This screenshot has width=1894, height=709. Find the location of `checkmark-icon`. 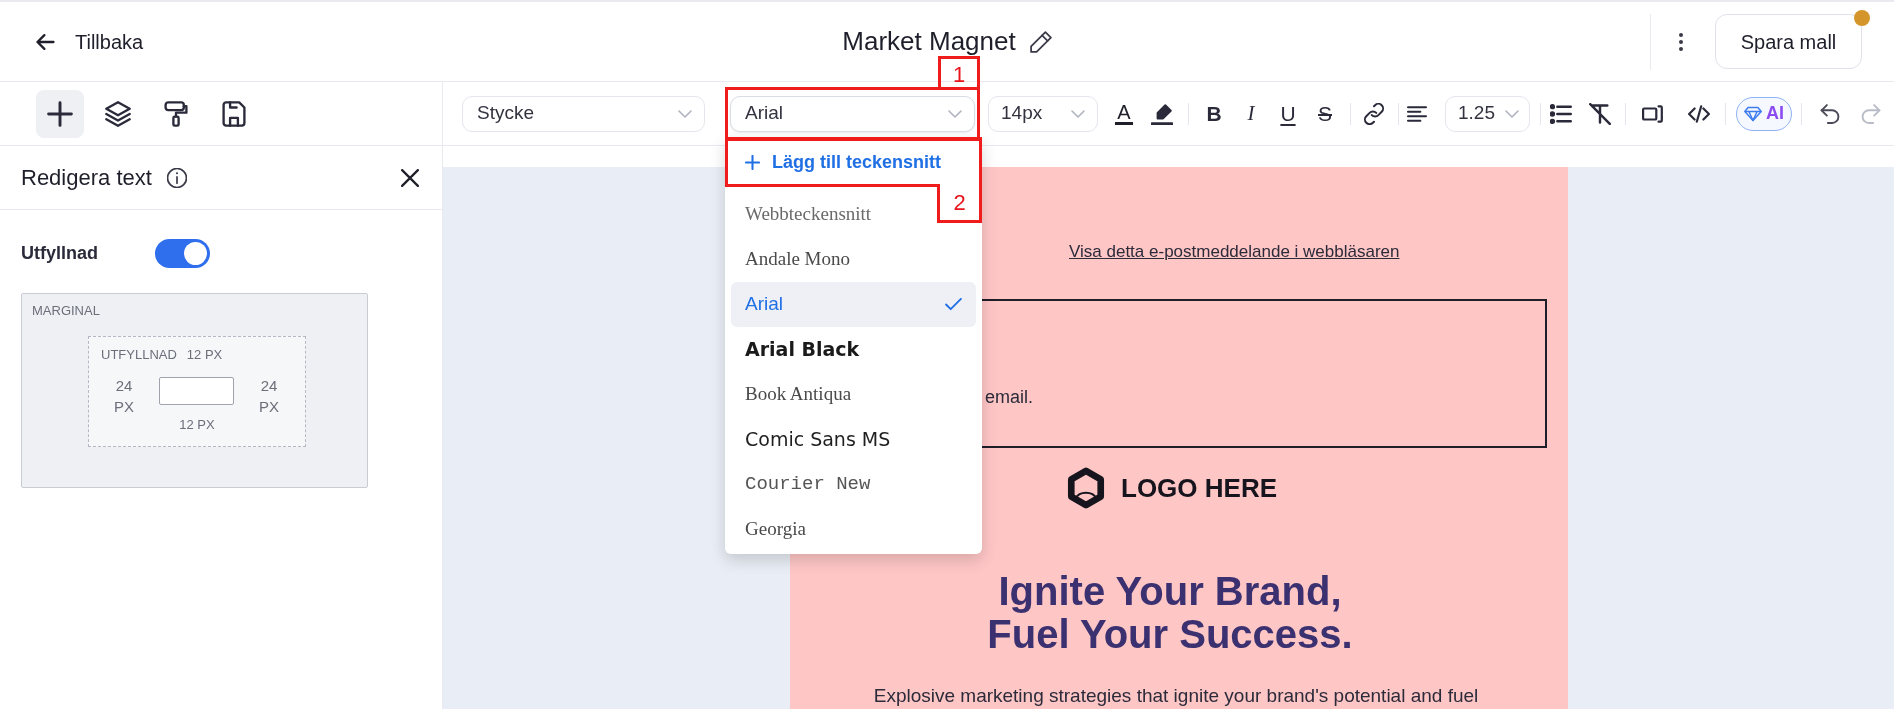

checkmark-icon is located at coordinates (953, 304).